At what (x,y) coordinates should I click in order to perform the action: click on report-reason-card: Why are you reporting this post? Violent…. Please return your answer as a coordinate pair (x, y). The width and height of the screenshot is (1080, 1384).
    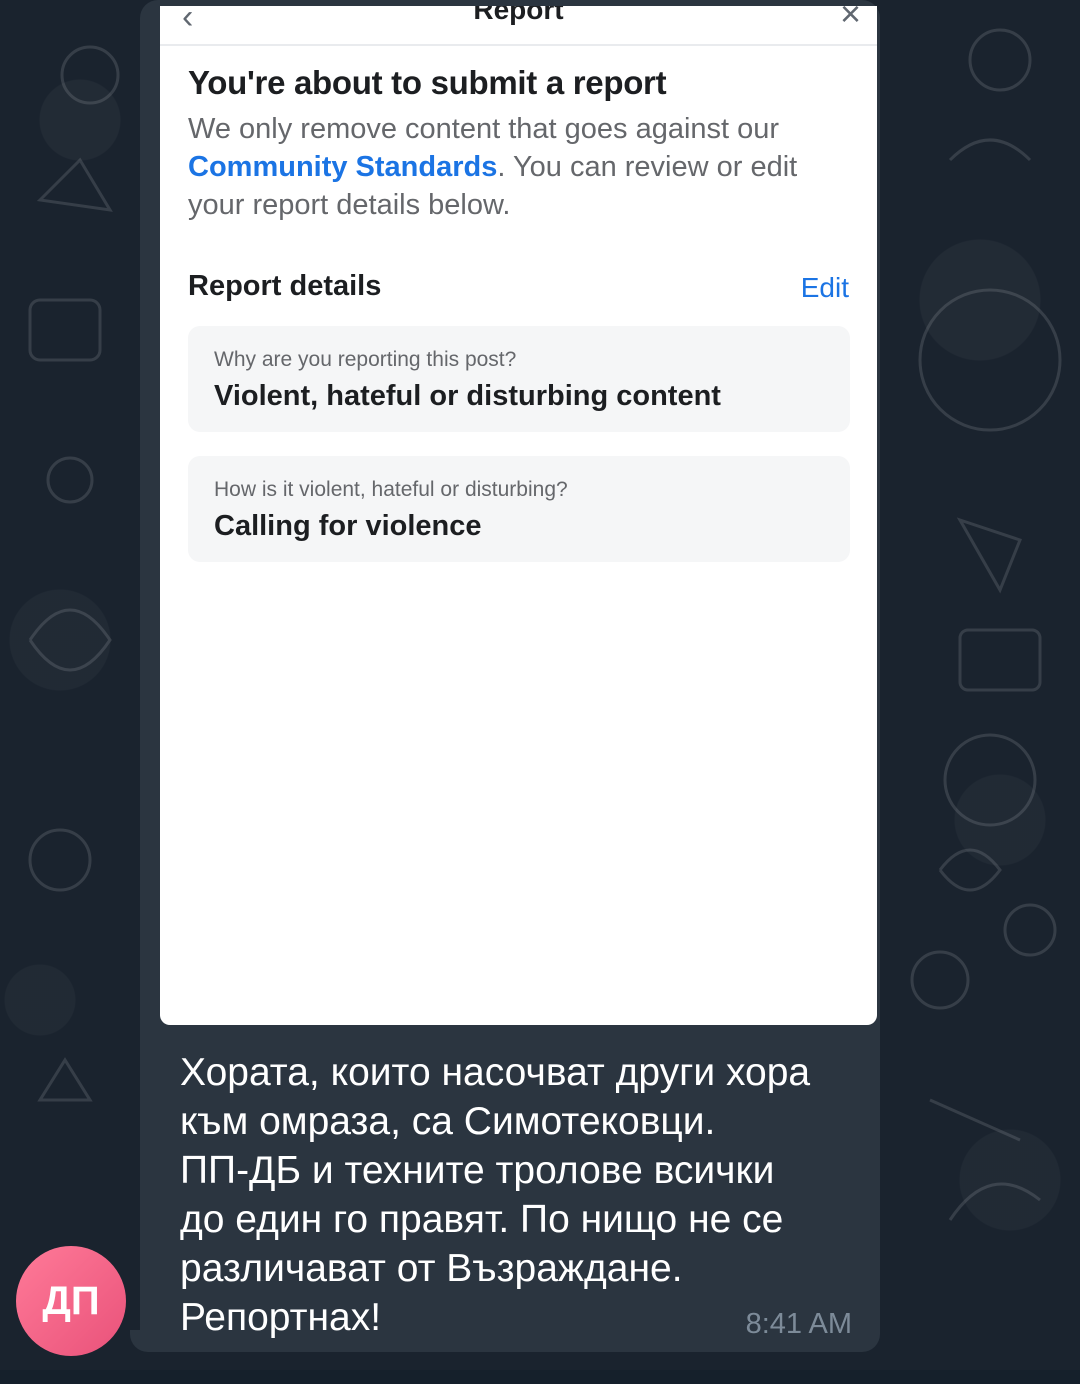
    Looking at the image, I should click on (519, 379).